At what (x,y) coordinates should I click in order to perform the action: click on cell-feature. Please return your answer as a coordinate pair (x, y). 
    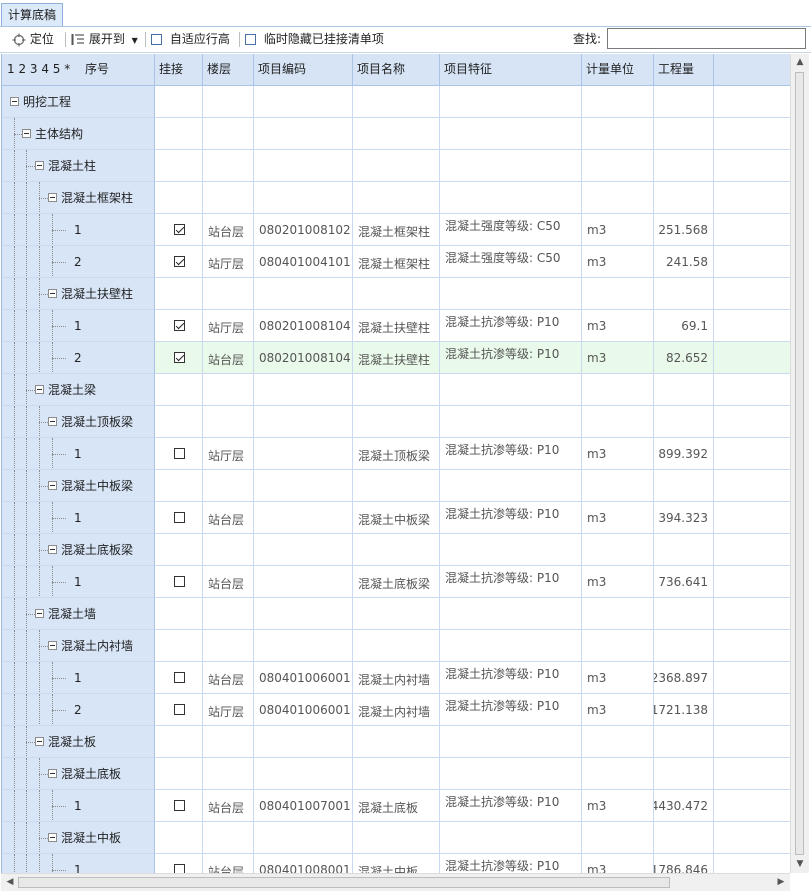
    Looking at the image, I should click on (511, 614).